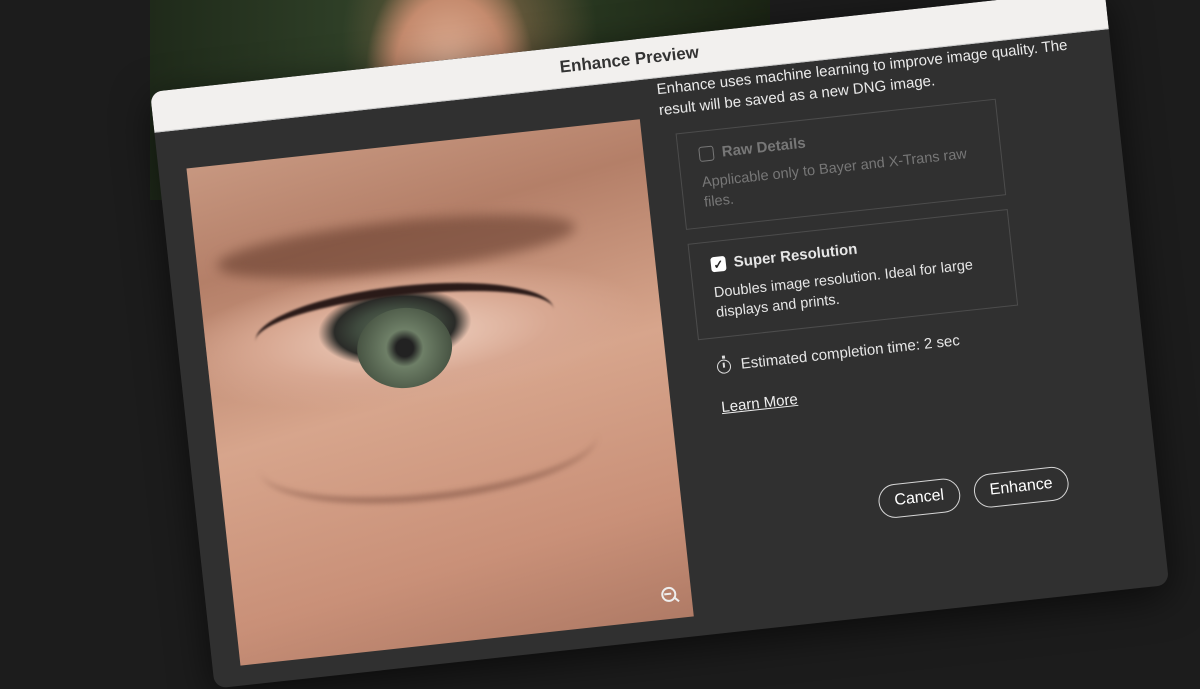  Describe the element at coordinates (669, 595) in the screenshot. I see `zoom-out-icon` at that location.